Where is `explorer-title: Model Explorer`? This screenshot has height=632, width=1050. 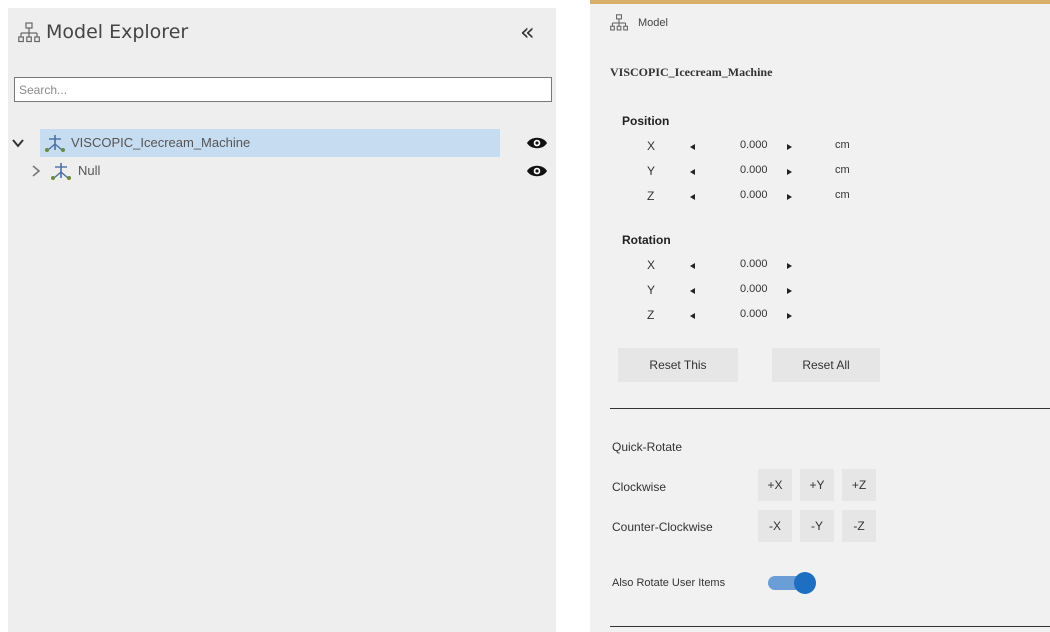 explorer-title: Model Explorer is located at coordinates (117, 32).